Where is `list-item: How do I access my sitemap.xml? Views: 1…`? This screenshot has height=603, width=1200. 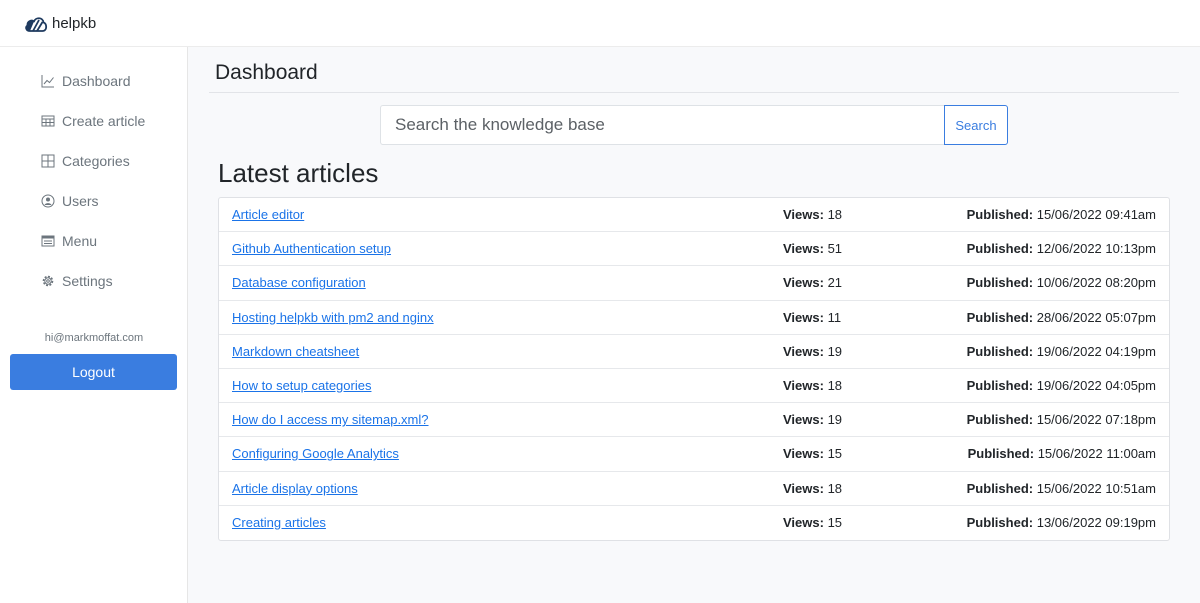 list-item: How do I access my sitemap.xml? Views: 1… is located at coordinates (694, 420).